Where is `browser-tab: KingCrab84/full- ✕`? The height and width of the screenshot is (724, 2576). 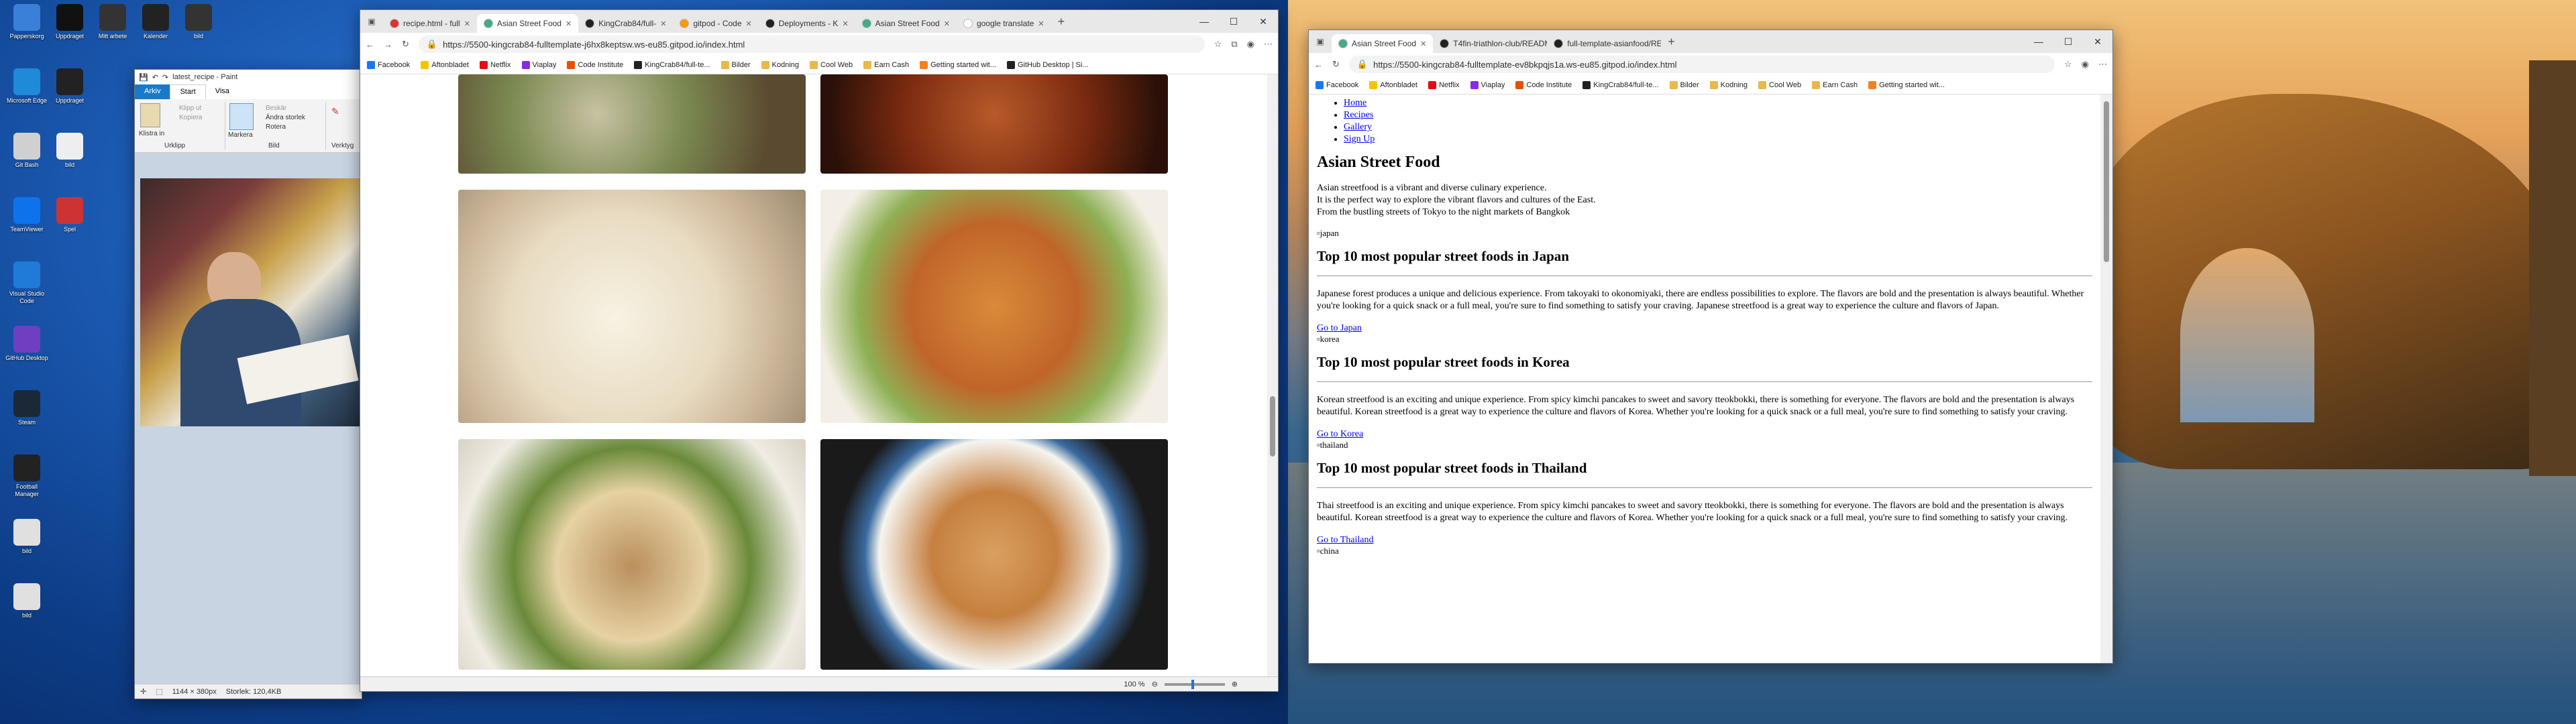
browser-tab: KingCrab84/full- ✕ is located at coordinates (625, 24).